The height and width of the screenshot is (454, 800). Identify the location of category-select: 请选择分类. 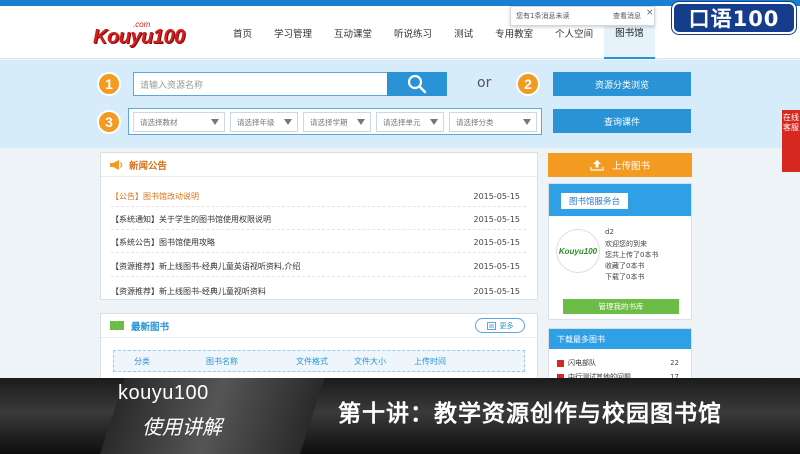
(493, 122).